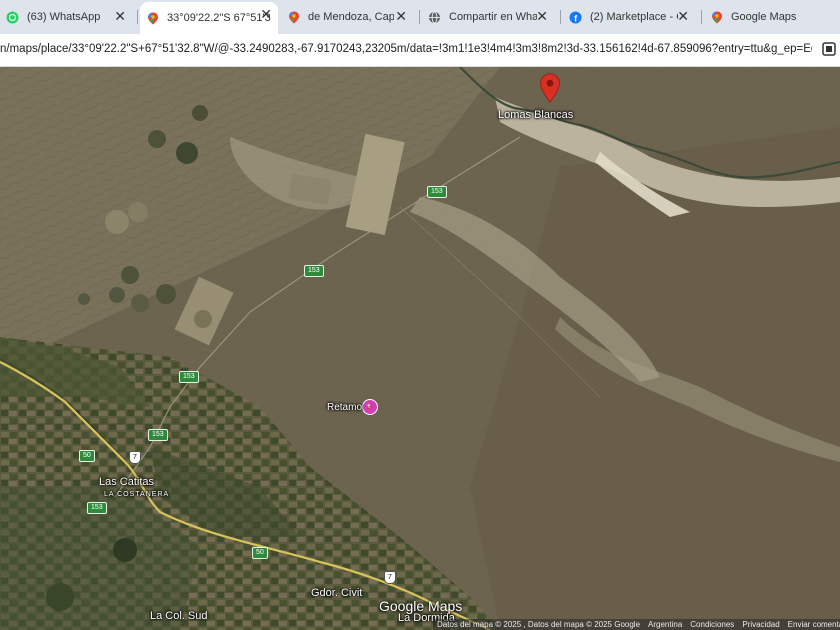 Image resolution: width=840 pixels, height=630 pixels. Describe the element at coordinates (764, 17) in the screenshot. I see `tab-label: Google Maps` at that location.